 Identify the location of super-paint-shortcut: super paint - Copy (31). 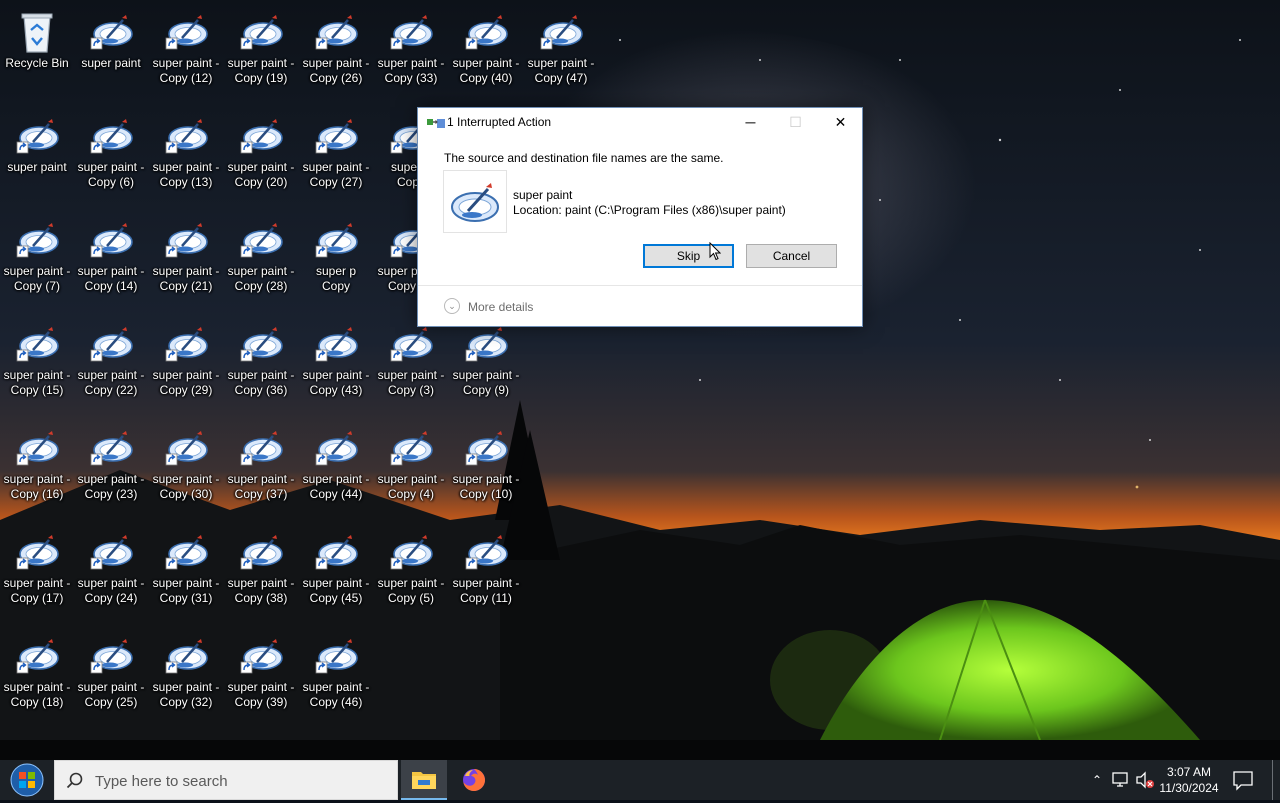
(186, 568).